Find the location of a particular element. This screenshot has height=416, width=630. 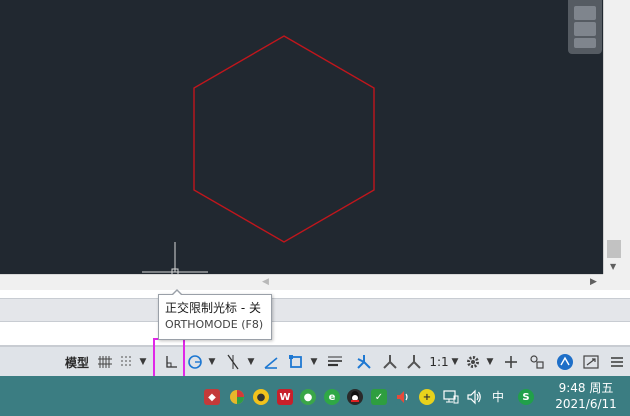

object-snap-tracking-icon is located at coordinates (271, 362).